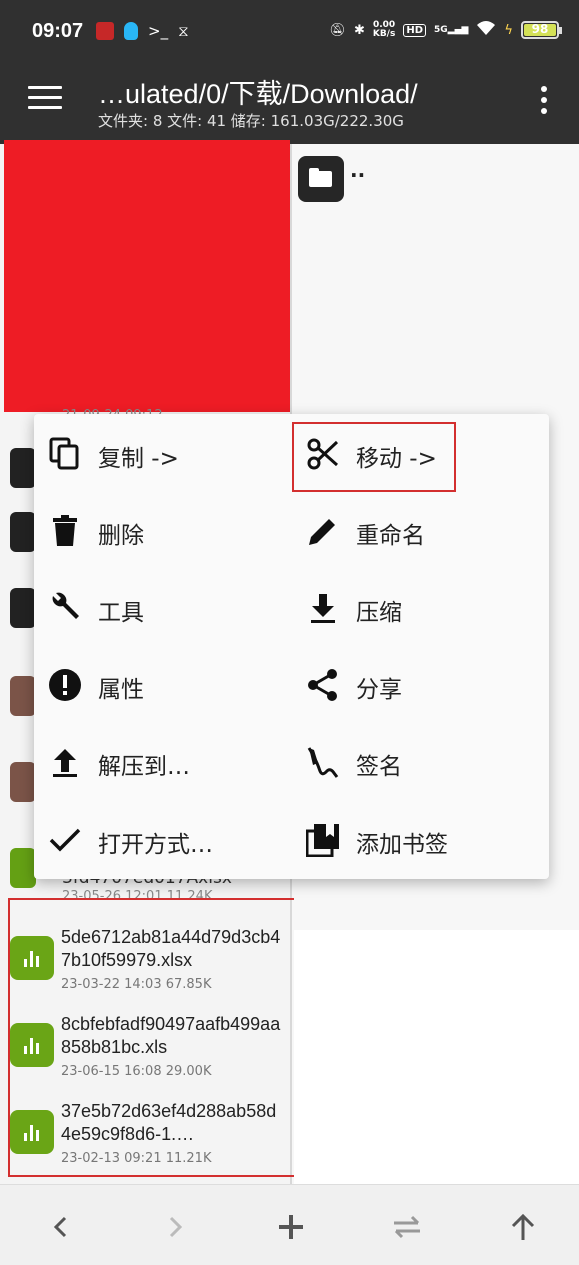 The image size is (579, 1265). I want to click on battery-level: 98, so click(540, 29).